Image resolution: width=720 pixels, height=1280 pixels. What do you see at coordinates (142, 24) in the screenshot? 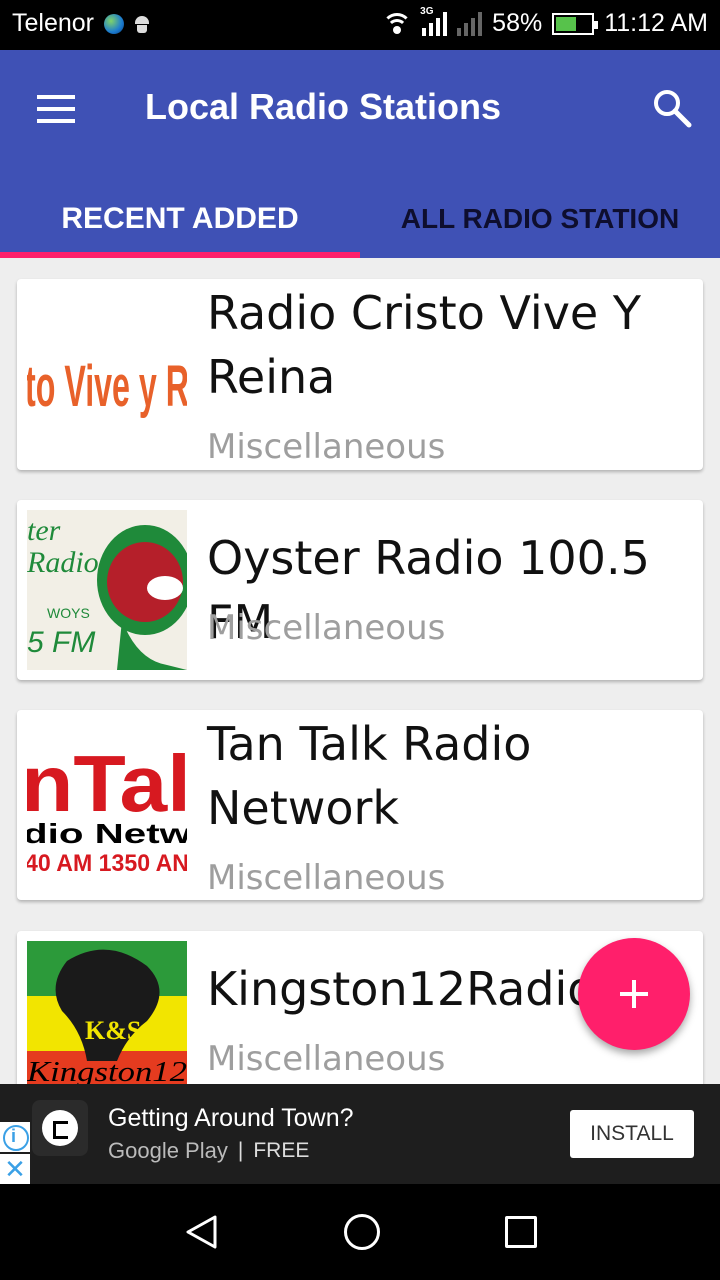
I see `android-icon` at bounding box center [142, 24].